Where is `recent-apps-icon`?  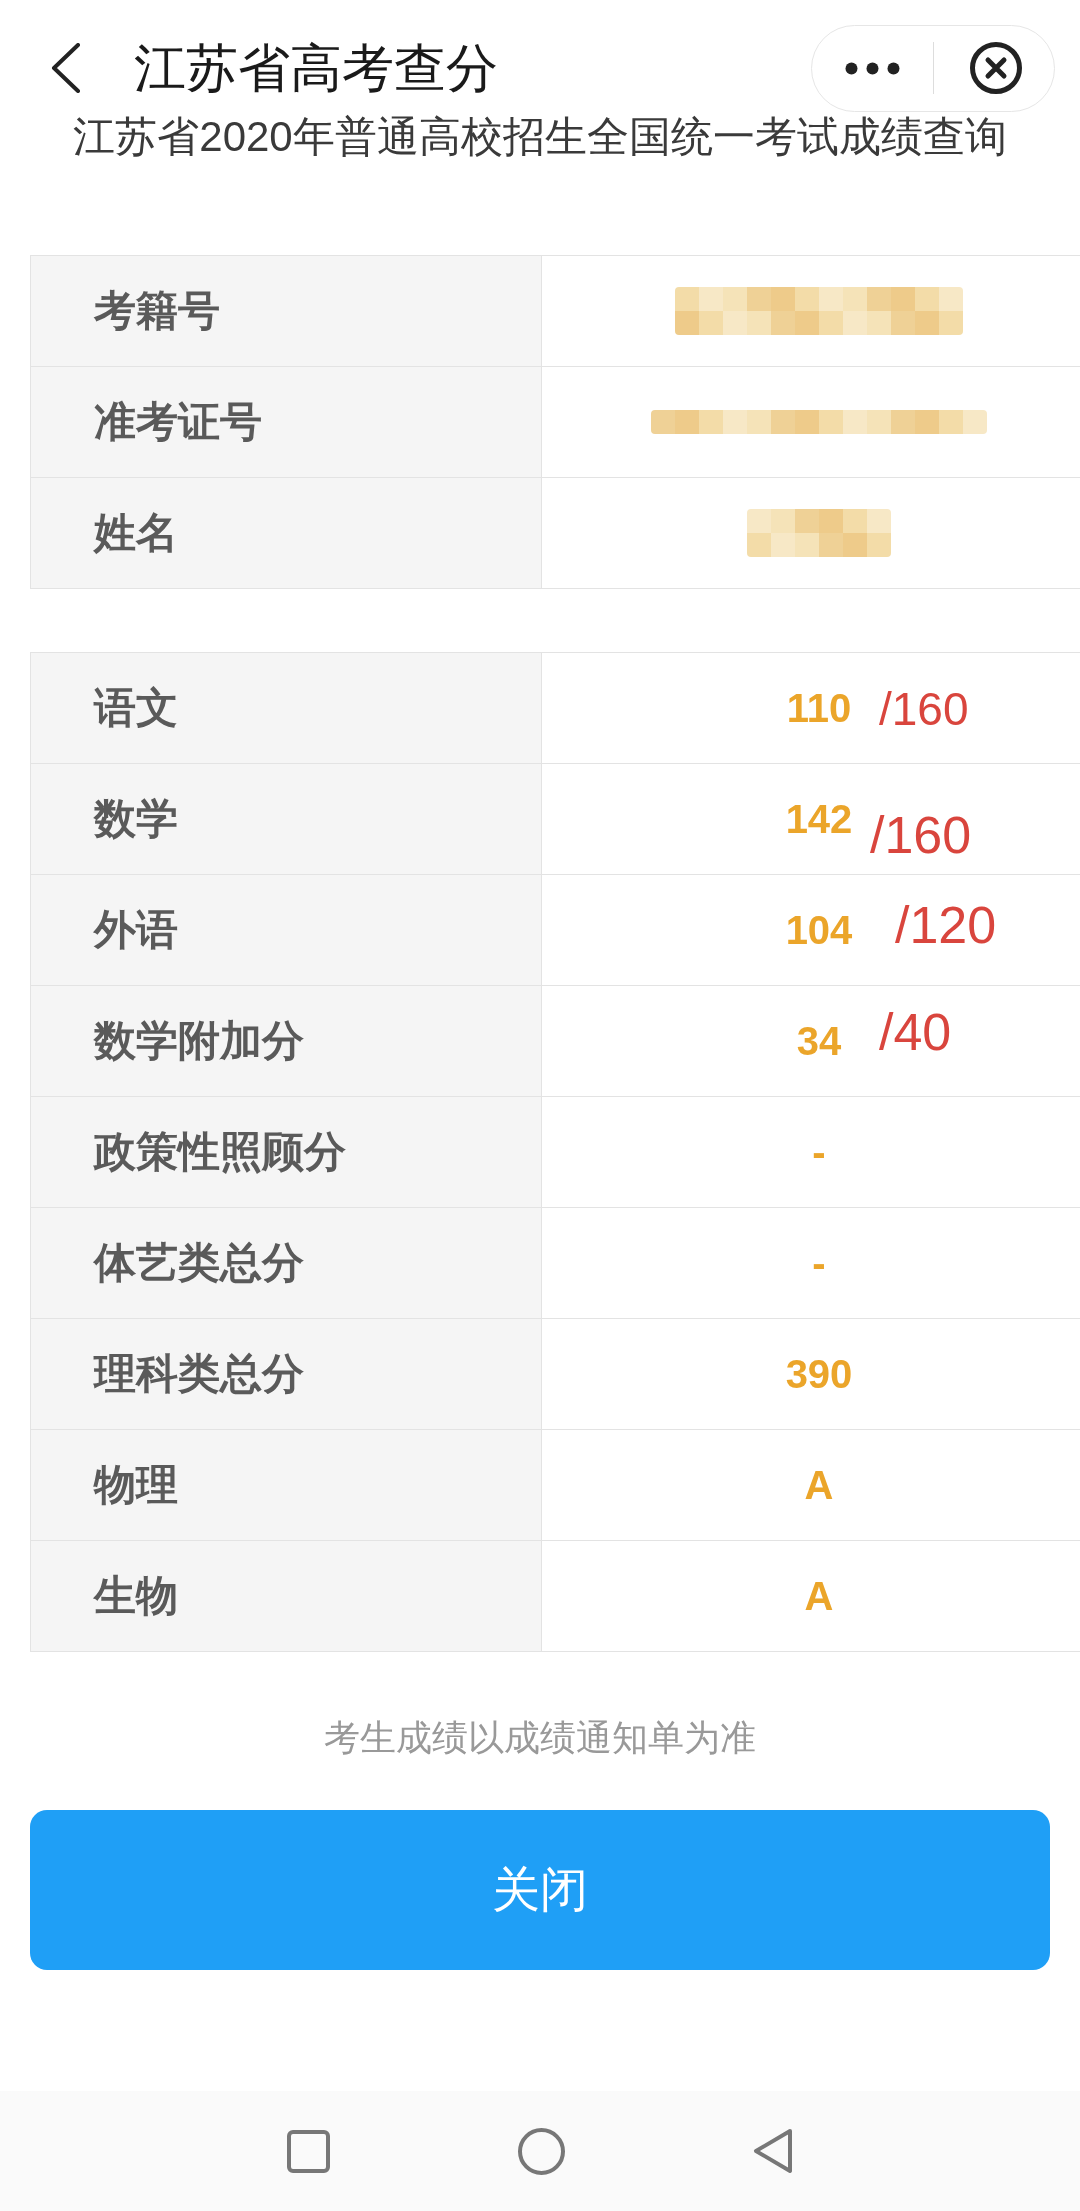 recent-apps-icon is located at coordinates (308, 2151).